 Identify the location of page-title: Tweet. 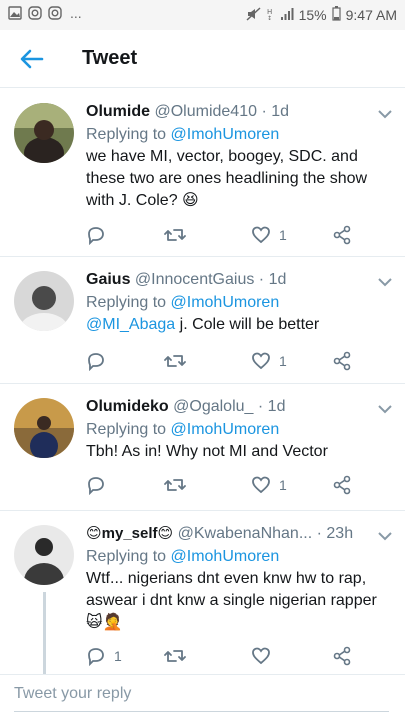
(110, 58).